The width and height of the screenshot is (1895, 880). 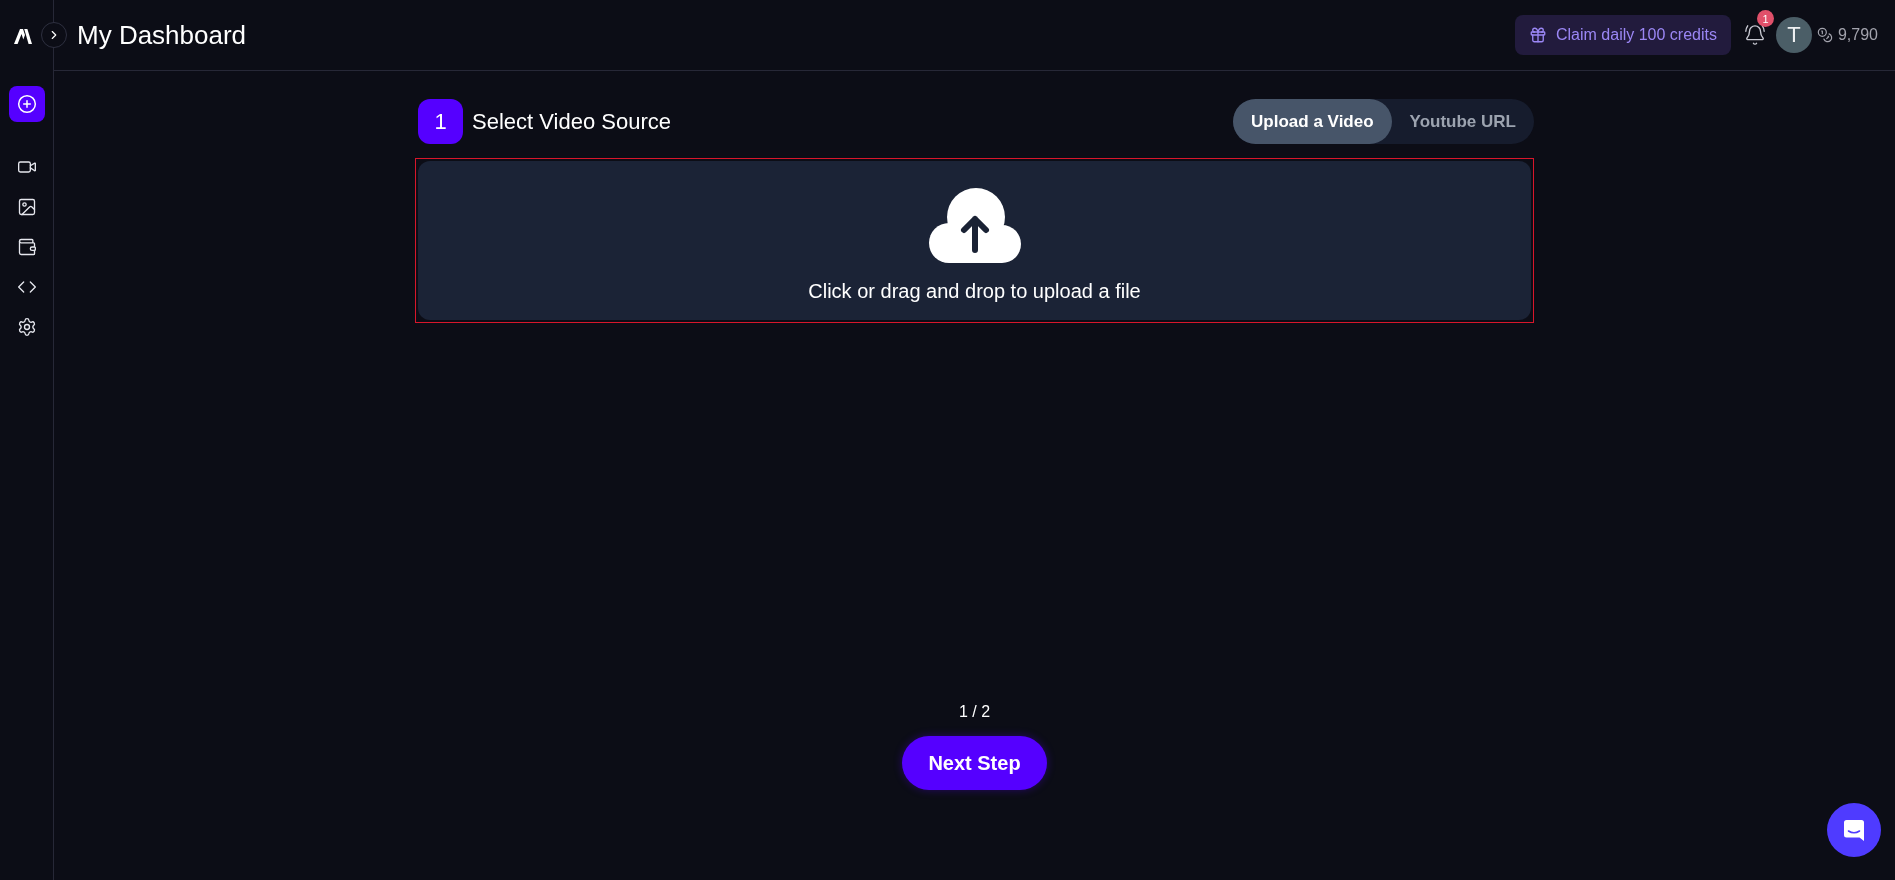 What do you see at coordinates (1462, 121) in the screenshot?
I see `source-tab: Youtube URL` at bounding box center [1462, 121].